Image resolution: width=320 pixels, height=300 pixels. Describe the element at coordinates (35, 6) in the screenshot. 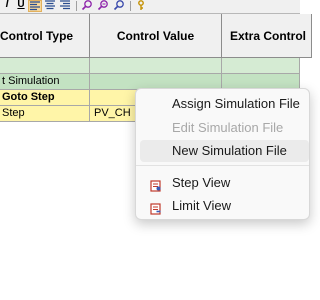

I see `align-left-icon` at that location.